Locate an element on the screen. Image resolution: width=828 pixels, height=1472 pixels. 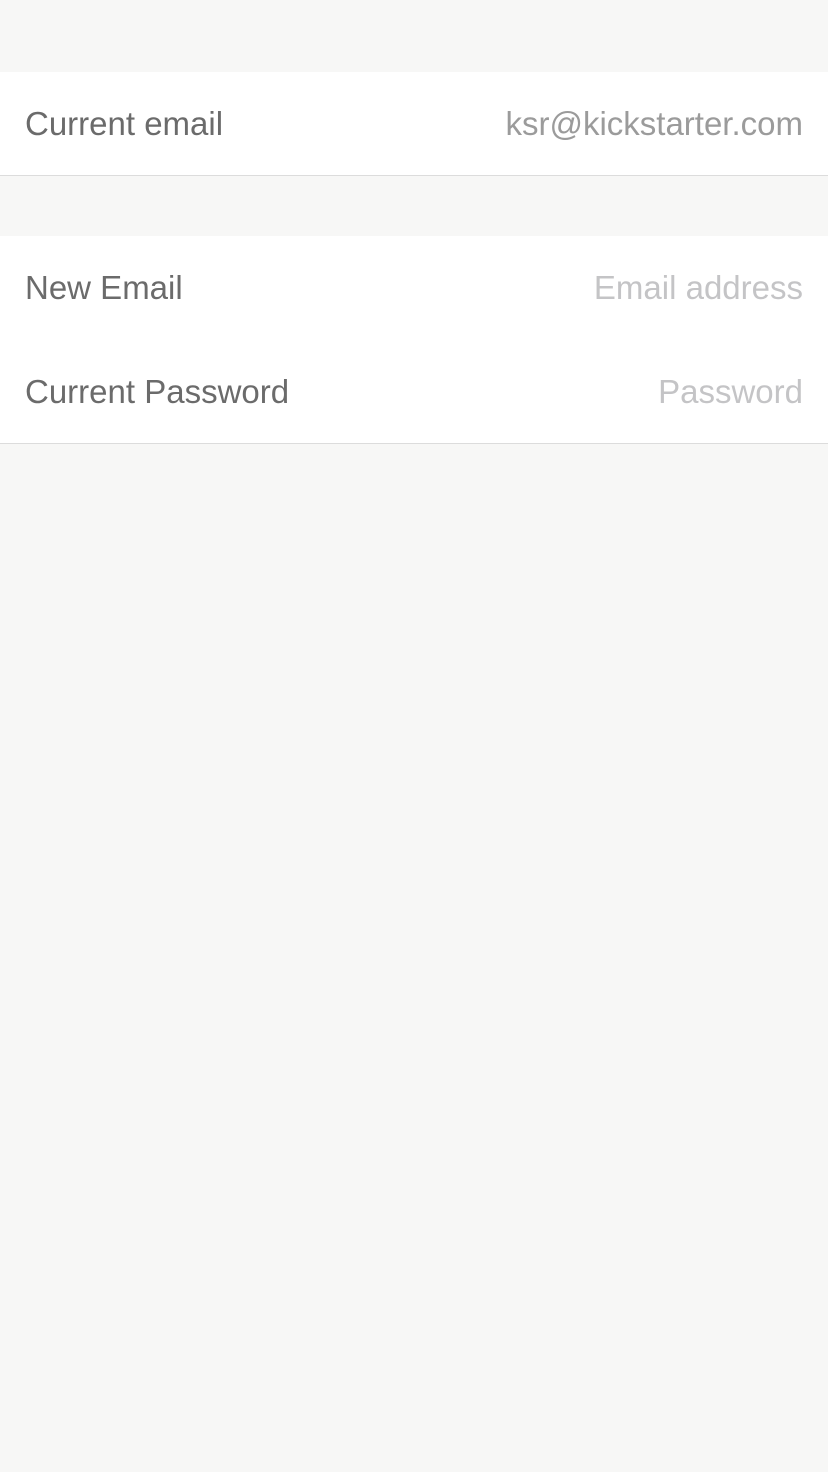
change-email-form: New Email Current Password is located at coordinates (414, 340).